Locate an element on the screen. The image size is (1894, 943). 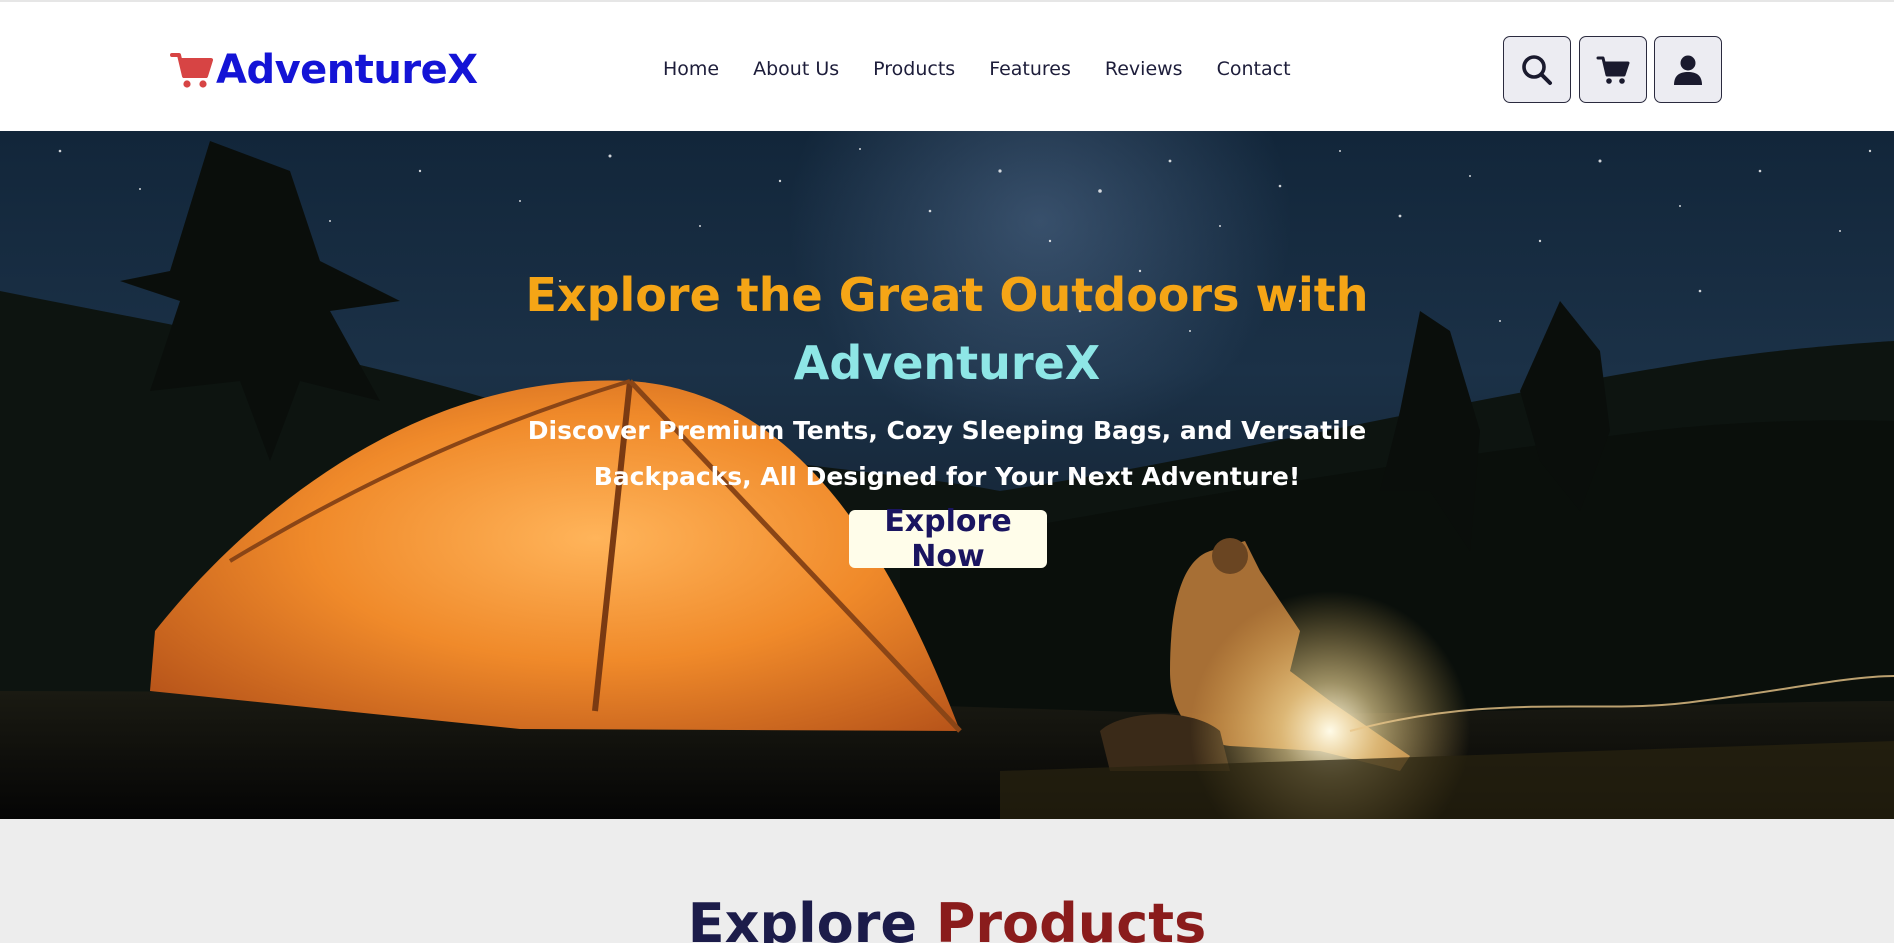
nav-about-us: About Us is located at coordinates (796, 69).